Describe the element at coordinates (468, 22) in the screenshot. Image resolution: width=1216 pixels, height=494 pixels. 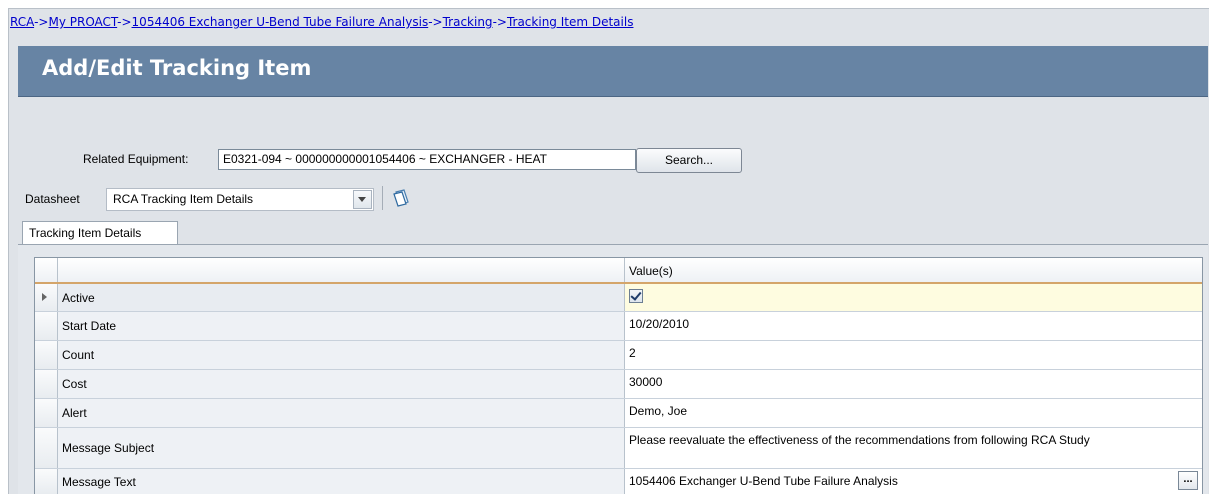
I see `breadcrumb-link-tracking: Tracking` at that location.